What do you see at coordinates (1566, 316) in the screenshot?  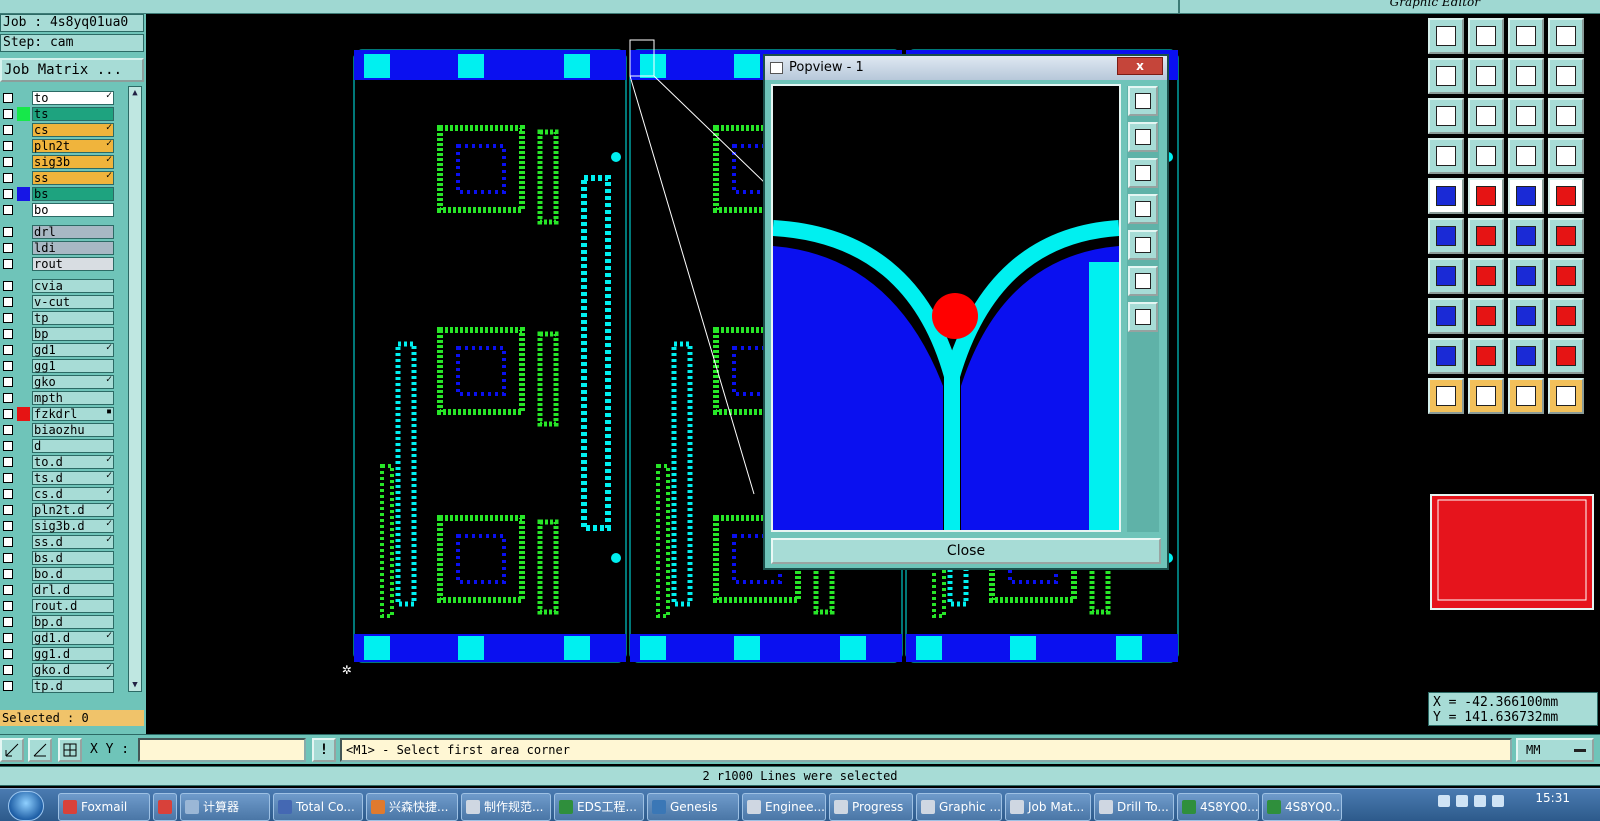 I see `cluster-icon` at bounding box center [1566, 316].